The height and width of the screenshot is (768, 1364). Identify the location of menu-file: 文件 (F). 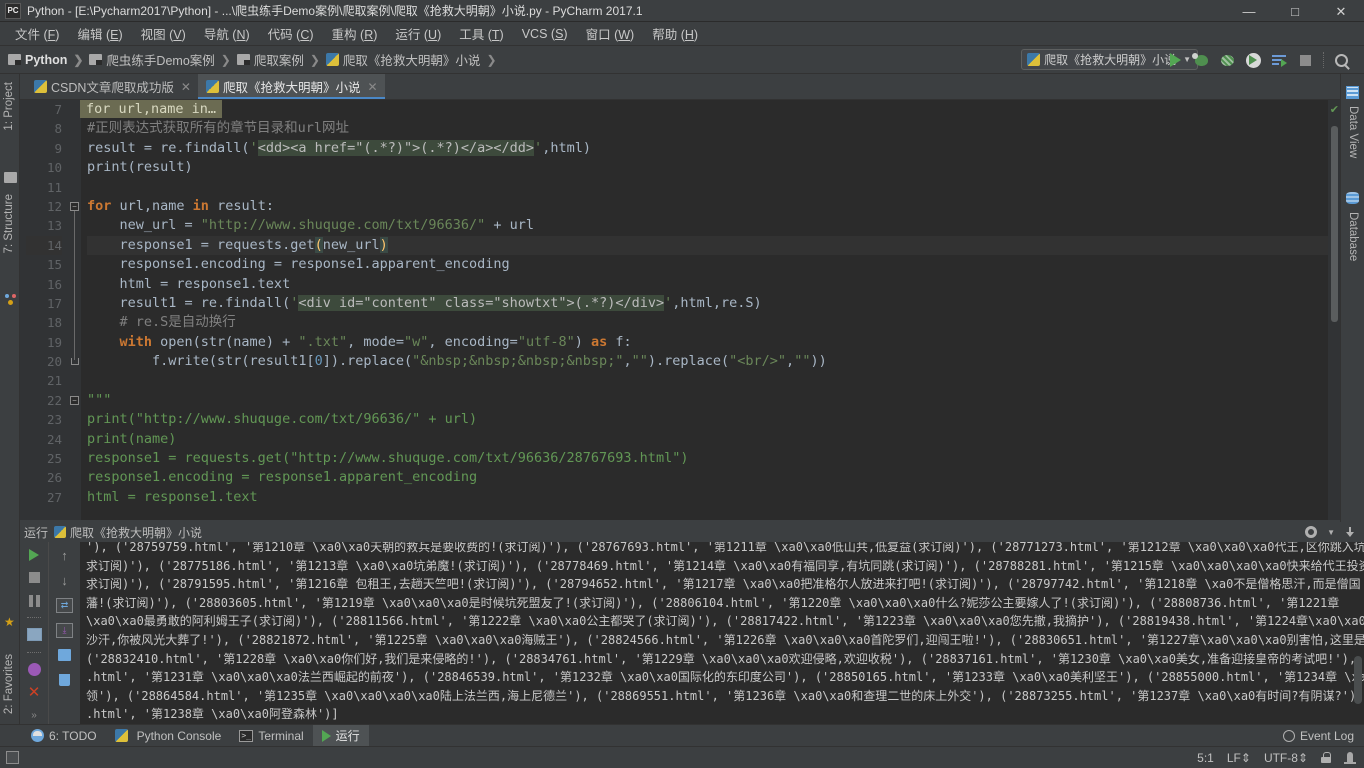
(37, 33).